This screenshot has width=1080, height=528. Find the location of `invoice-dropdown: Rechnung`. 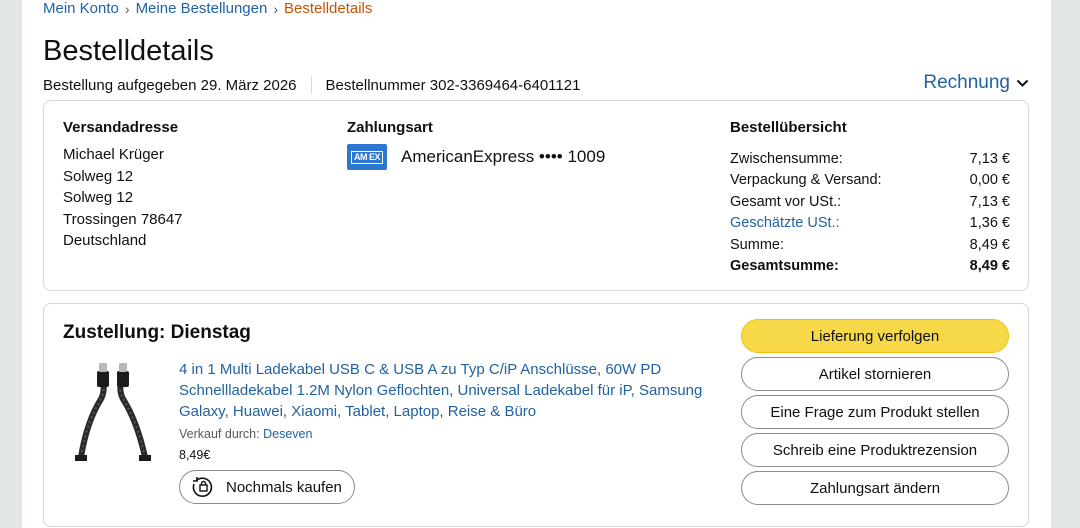

invoice-dropdown: Rechnung is located at coordinates (976, 83).